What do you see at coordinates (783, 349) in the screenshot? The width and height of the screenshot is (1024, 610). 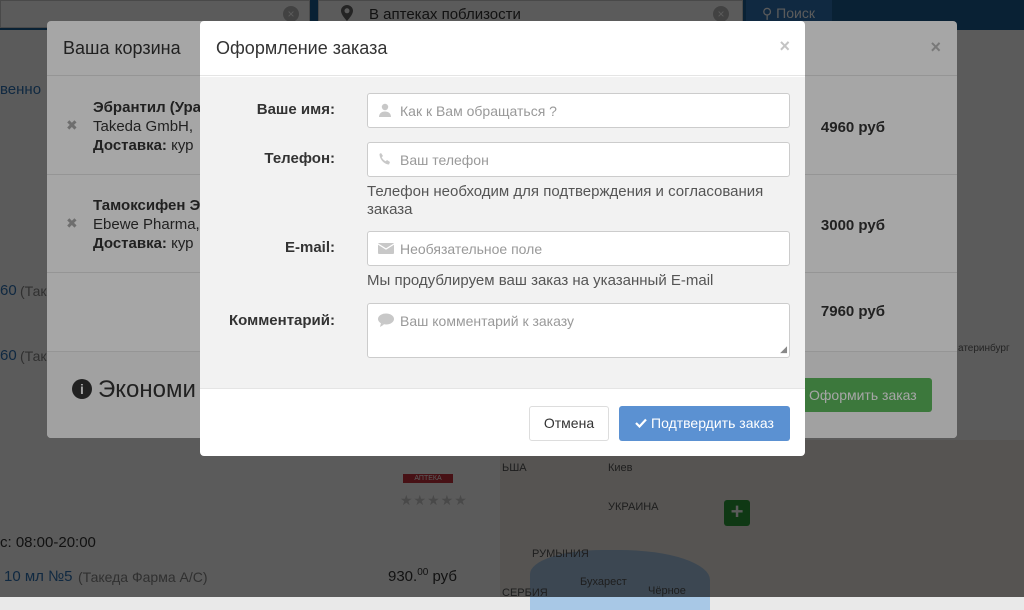 I see `resize-handle-icon: ◢` at bounding box center [783, 349].